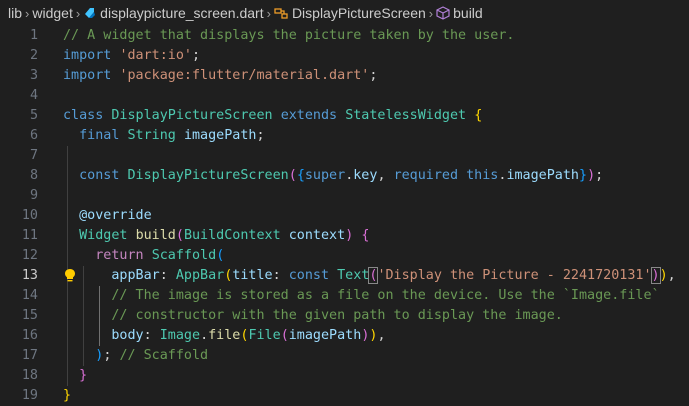  I want to click on breadcrumb-label: build, so click(468, 13).